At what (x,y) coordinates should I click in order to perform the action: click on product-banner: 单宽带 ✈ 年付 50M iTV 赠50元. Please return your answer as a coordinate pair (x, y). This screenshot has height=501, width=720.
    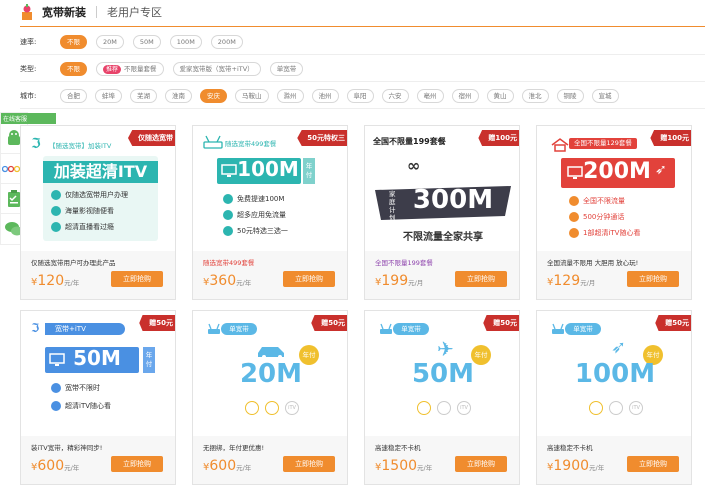
    Looking at the image, I should click on (442, 373).